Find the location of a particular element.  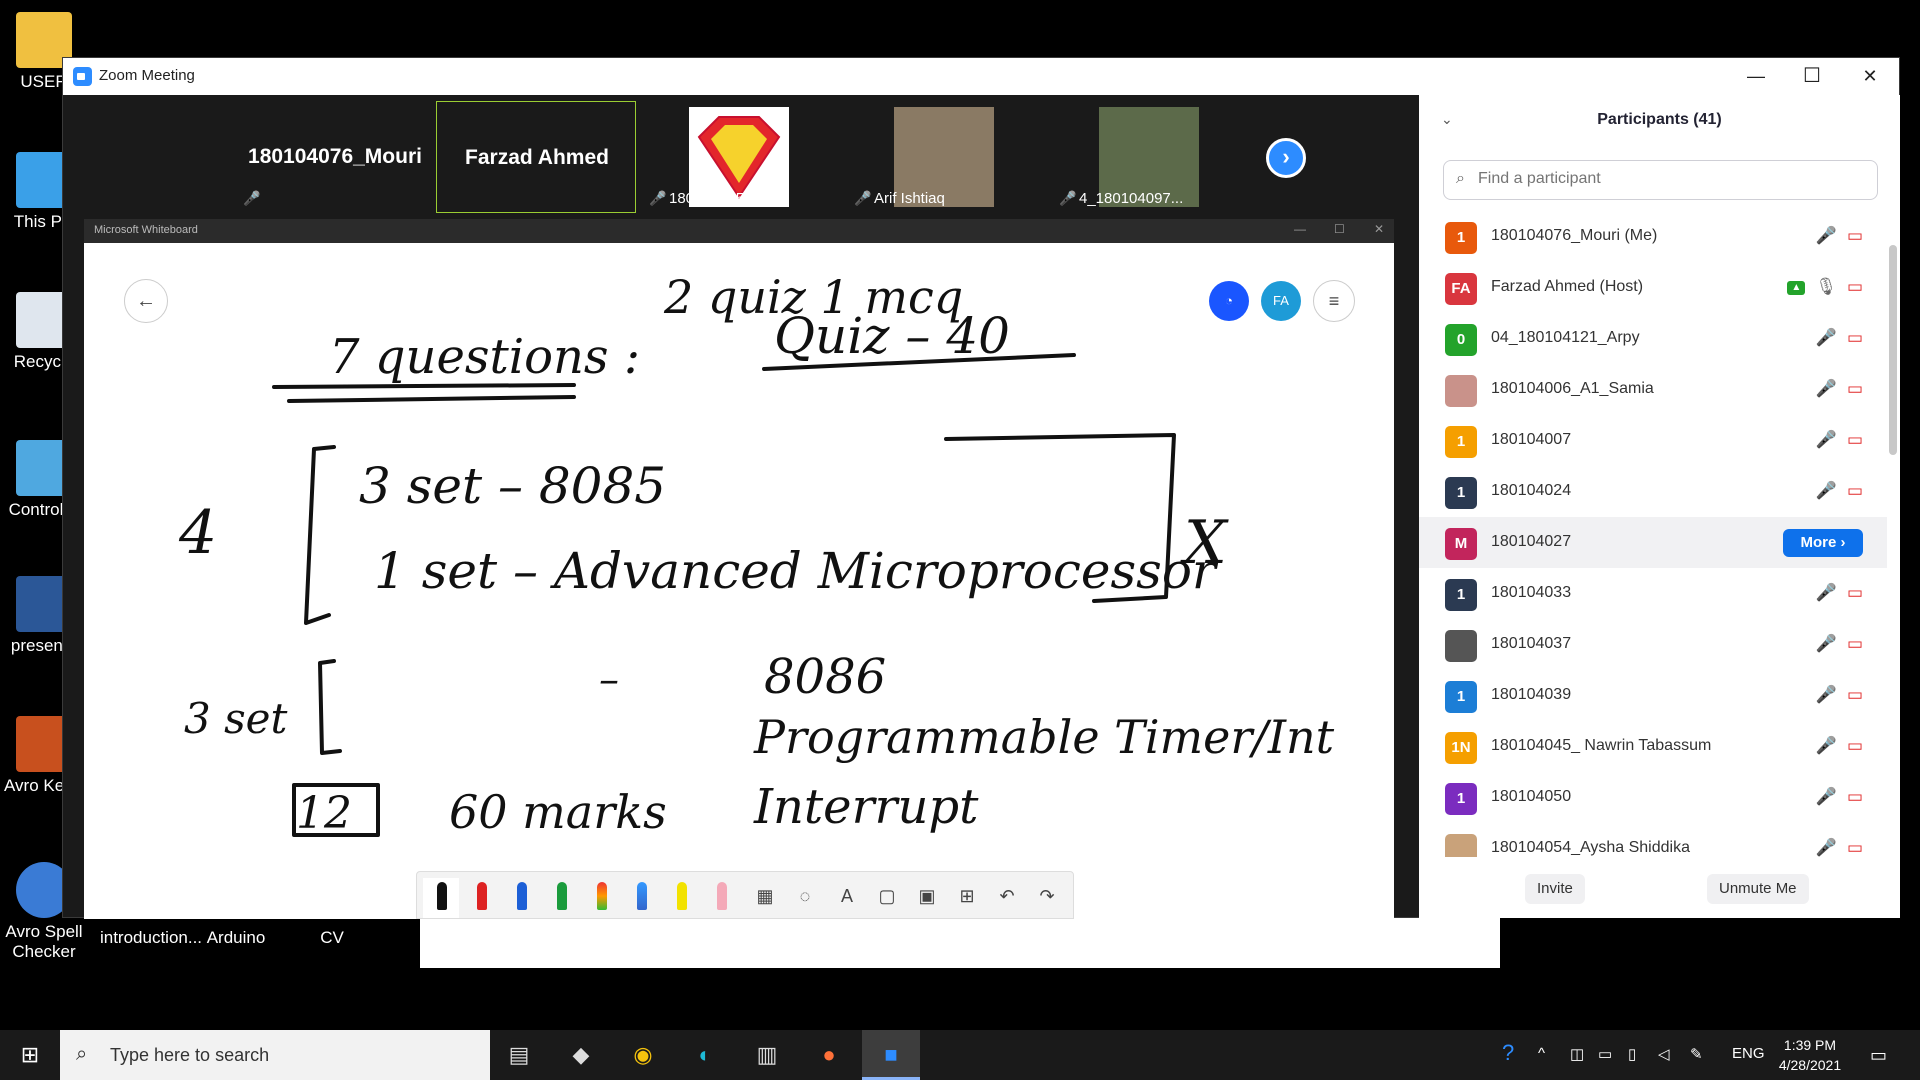

store-icon: ▥ is located at coordinates (767, 1054).